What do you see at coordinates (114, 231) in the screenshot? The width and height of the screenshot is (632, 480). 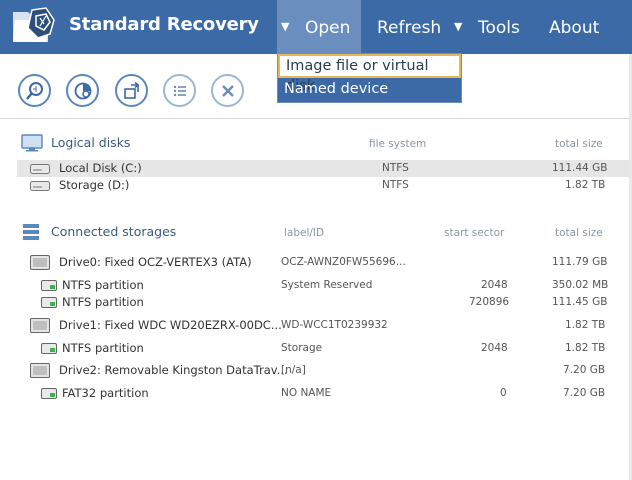 I see `connected-storages-title: Connected storages` at bounding box center [114, 231].